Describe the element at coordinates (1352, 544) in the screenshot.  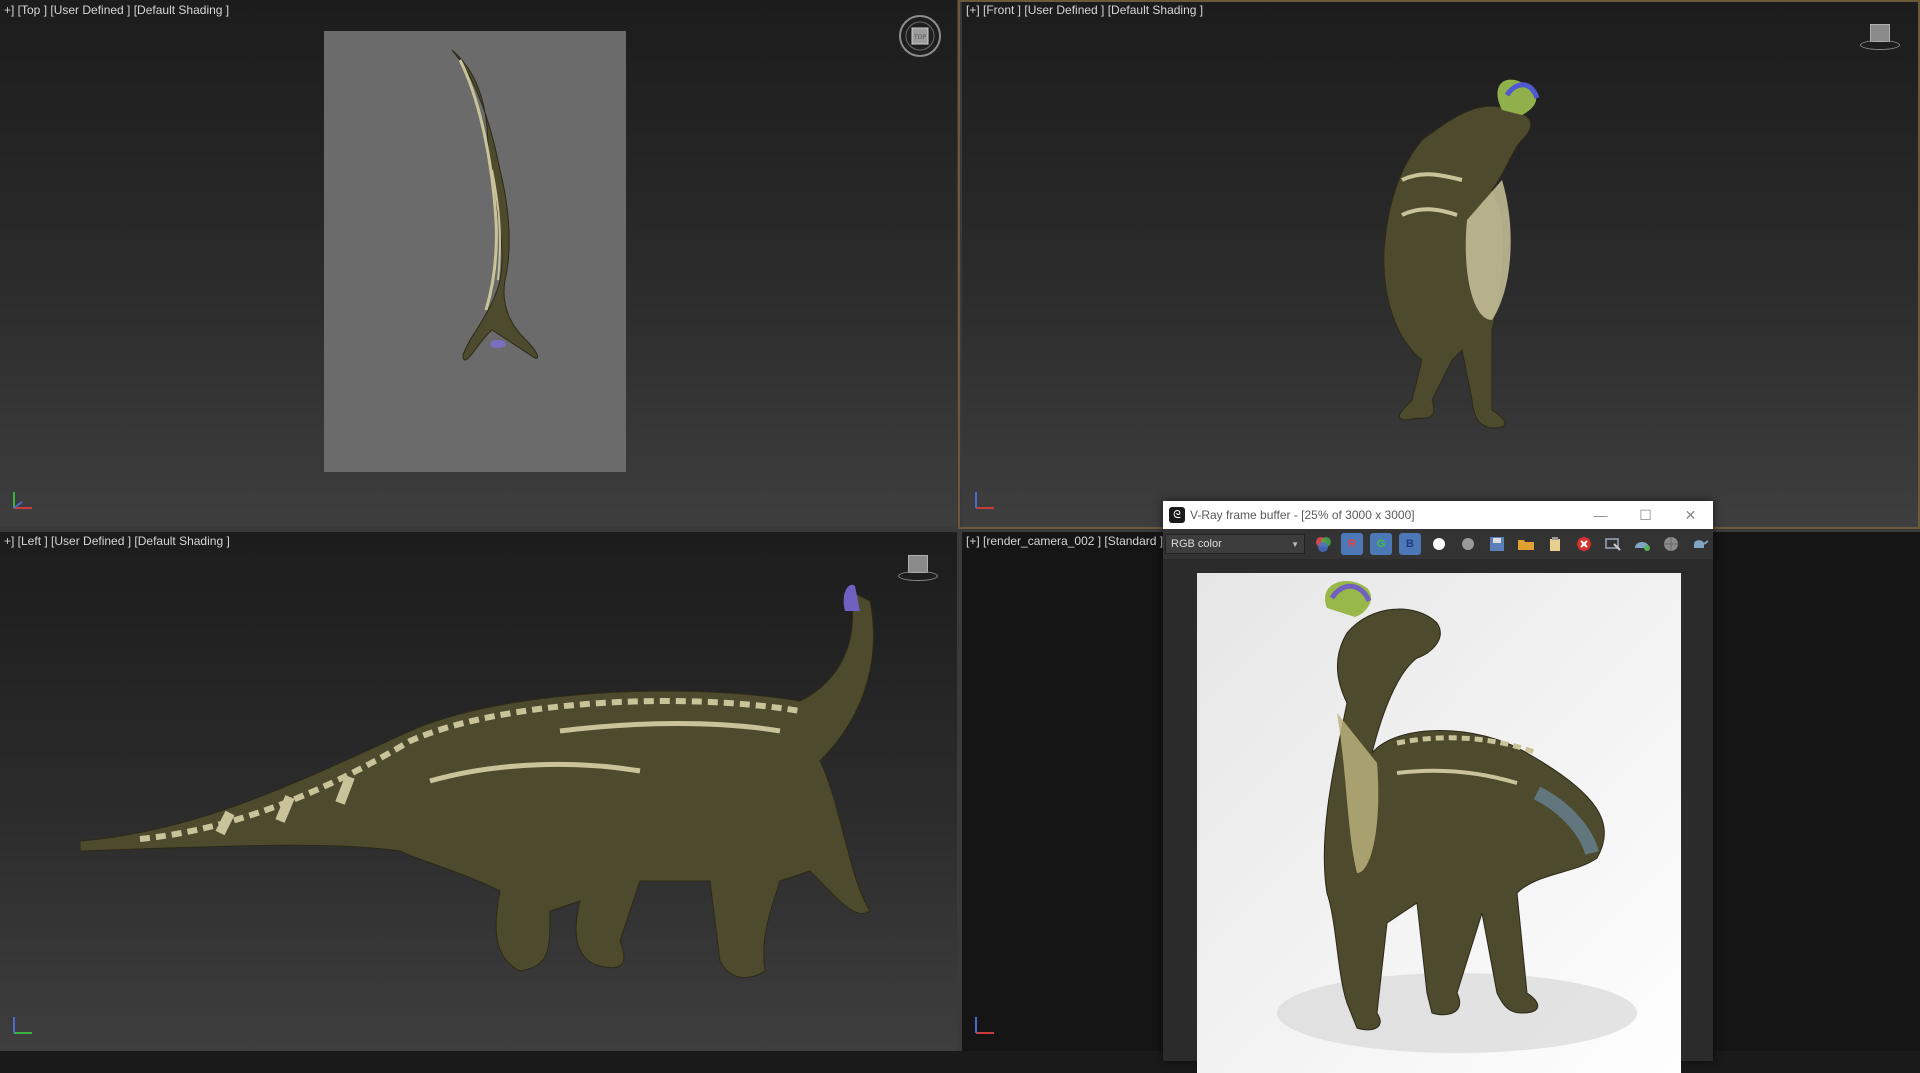
I see `channel-r-button: R` at that location.